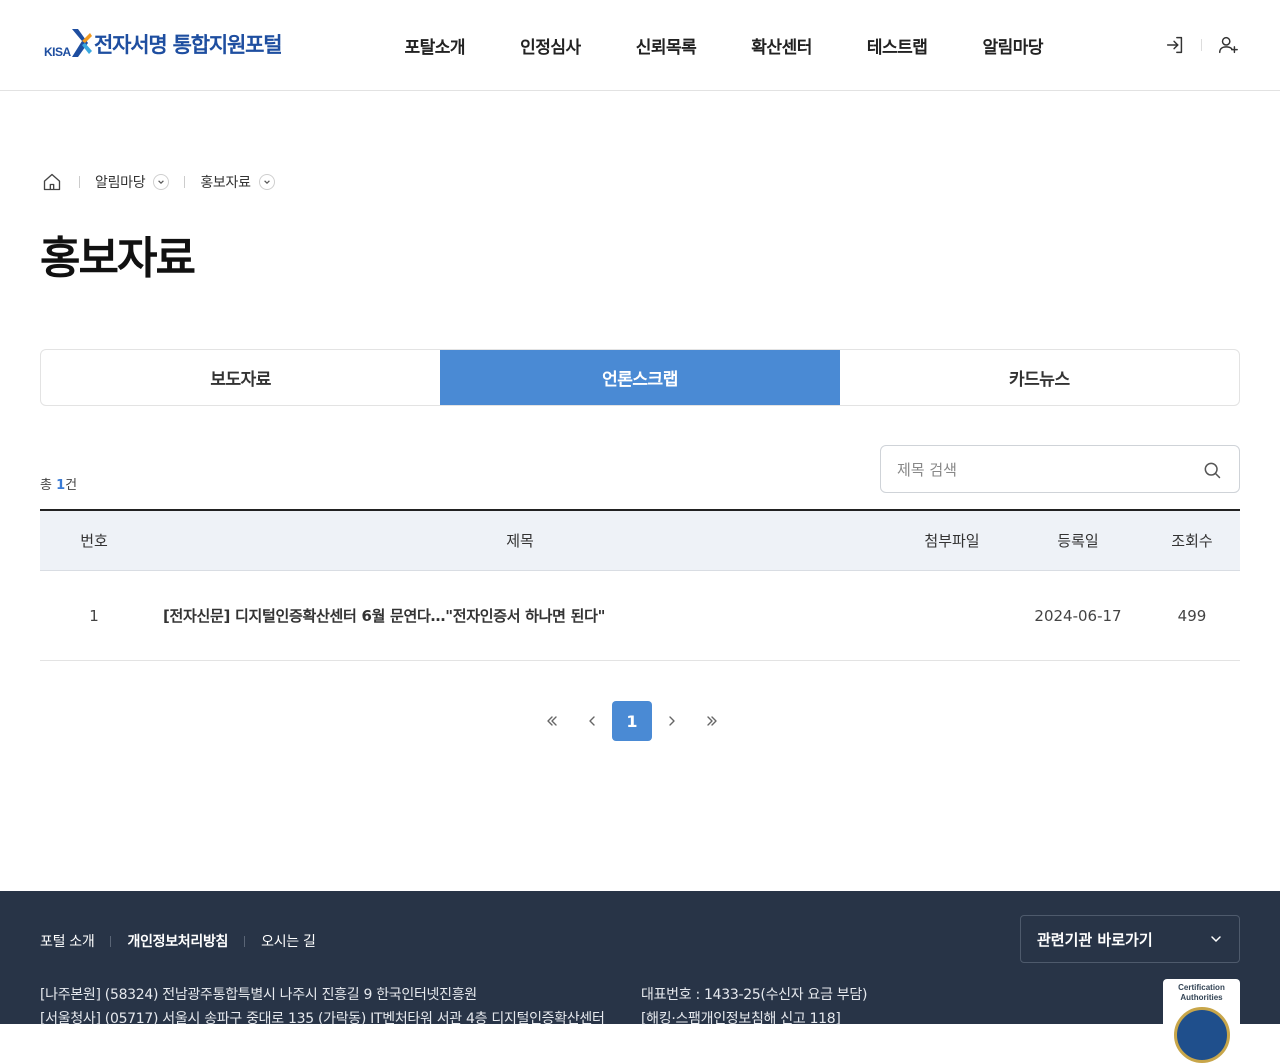 This screenshot has width=1280, height=1063. I want to click on count-value: 1, so click(61, 485).